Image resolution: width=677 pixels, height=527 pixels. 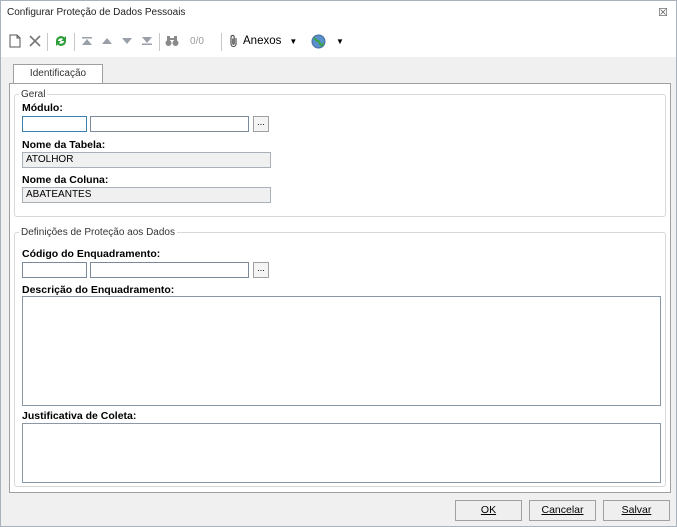 I want to click on cancelar-button: Cancelar, so click(x=562, y=510).